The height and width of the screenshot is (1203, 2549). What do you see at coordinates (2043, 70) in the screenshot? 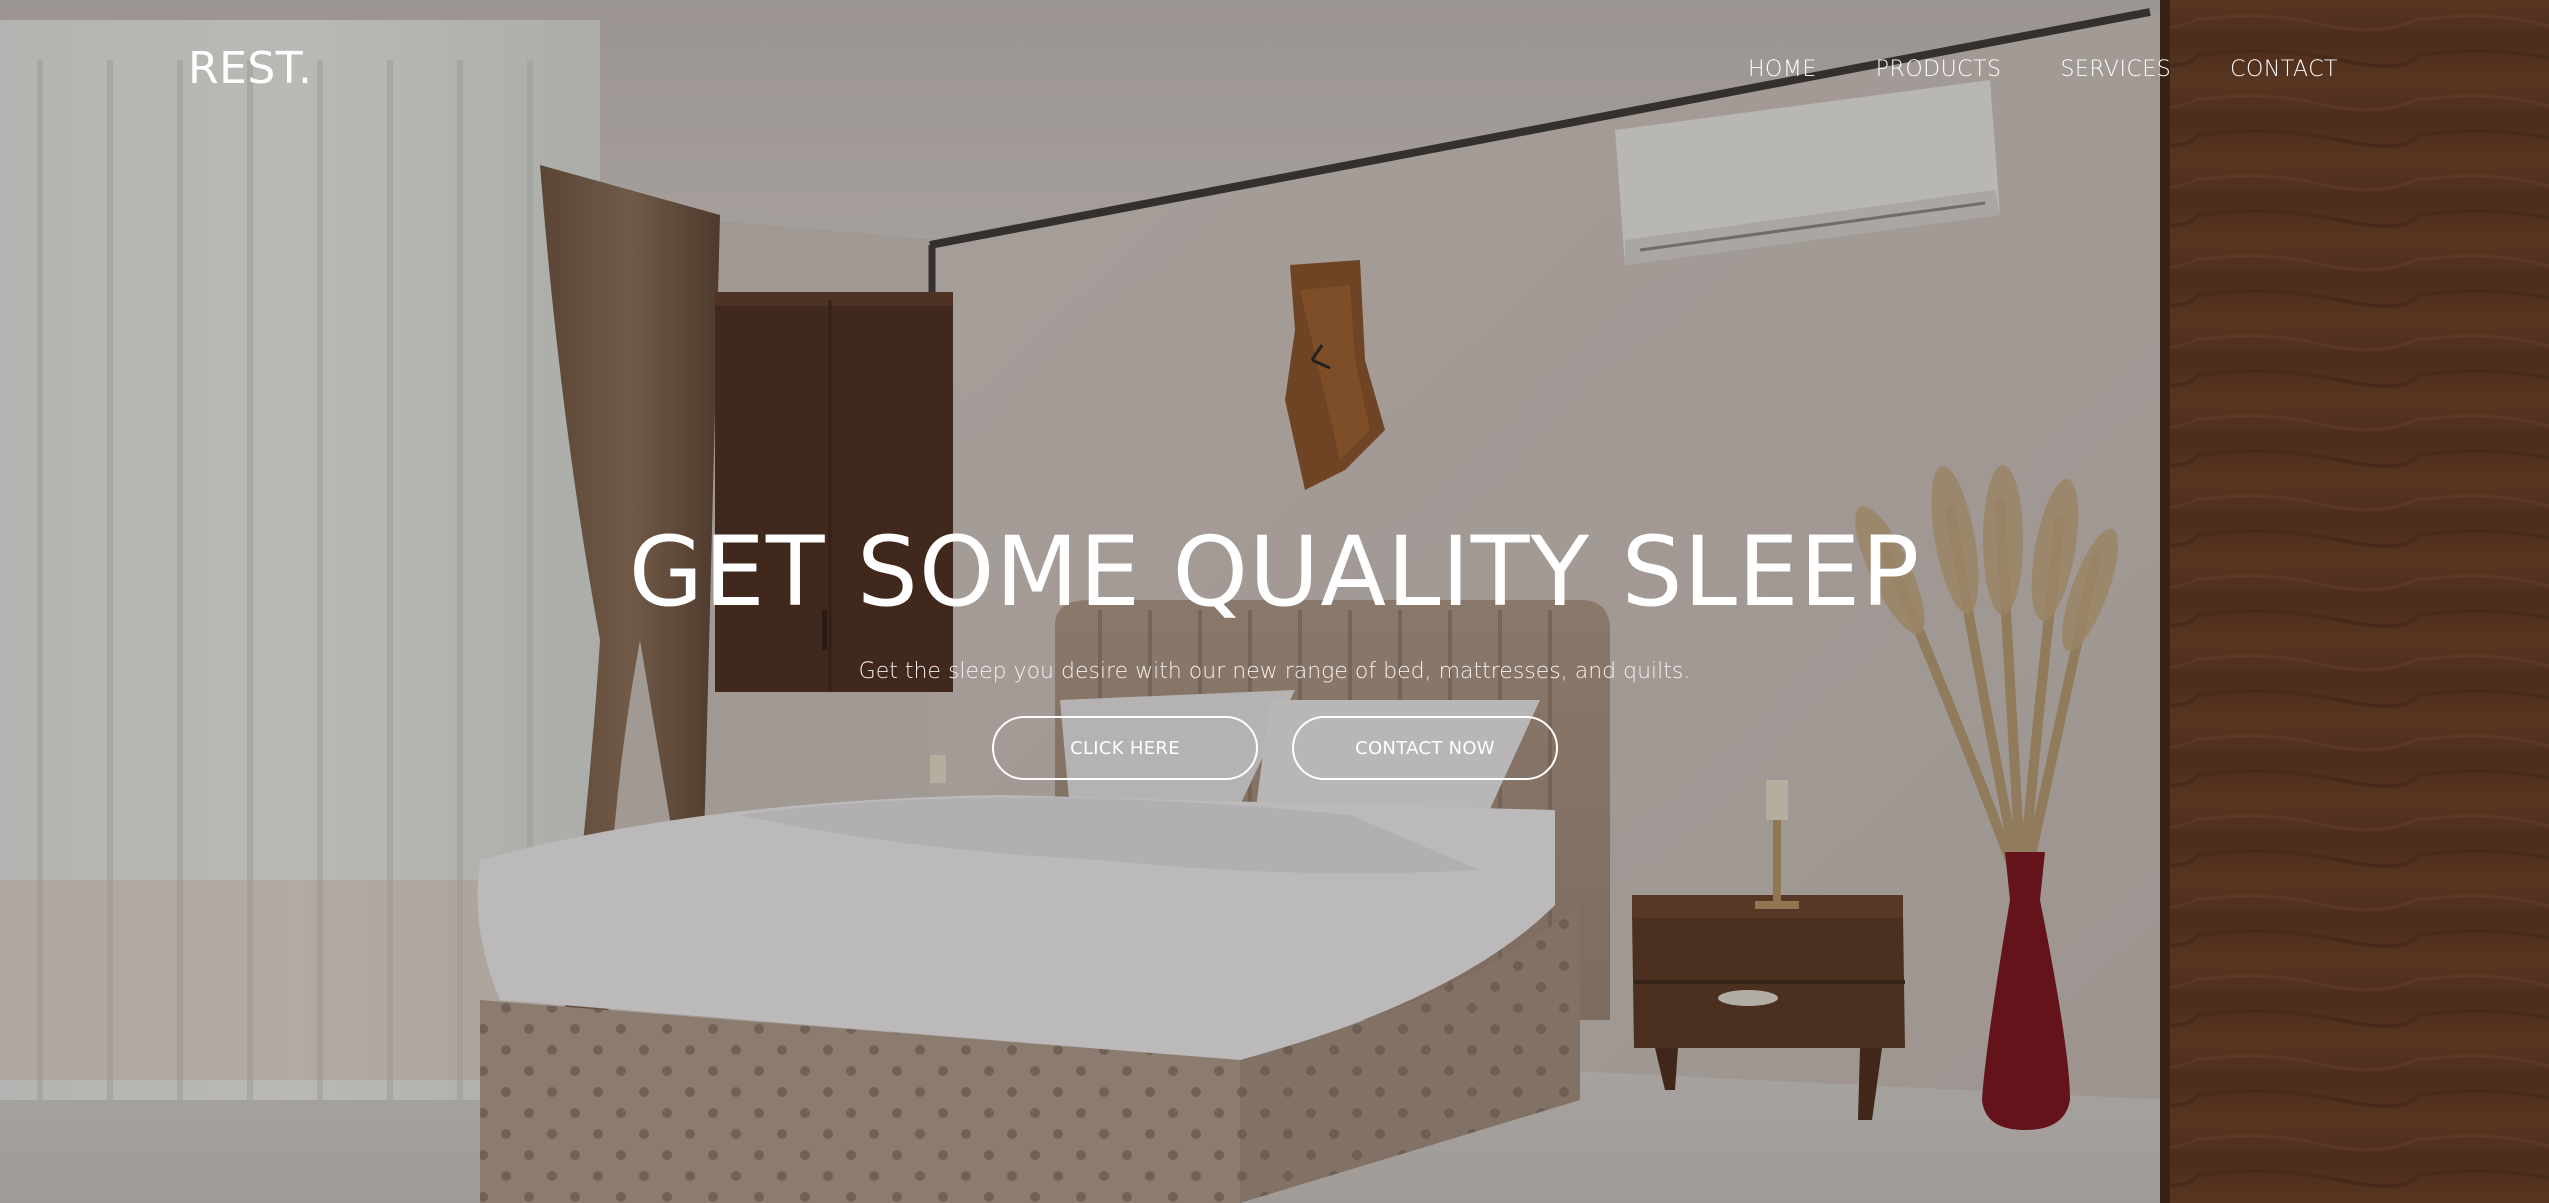
I see `main-navigation: HOME PRODUCTS SERVICES CONTACT` at bounding box center [2043, 70].